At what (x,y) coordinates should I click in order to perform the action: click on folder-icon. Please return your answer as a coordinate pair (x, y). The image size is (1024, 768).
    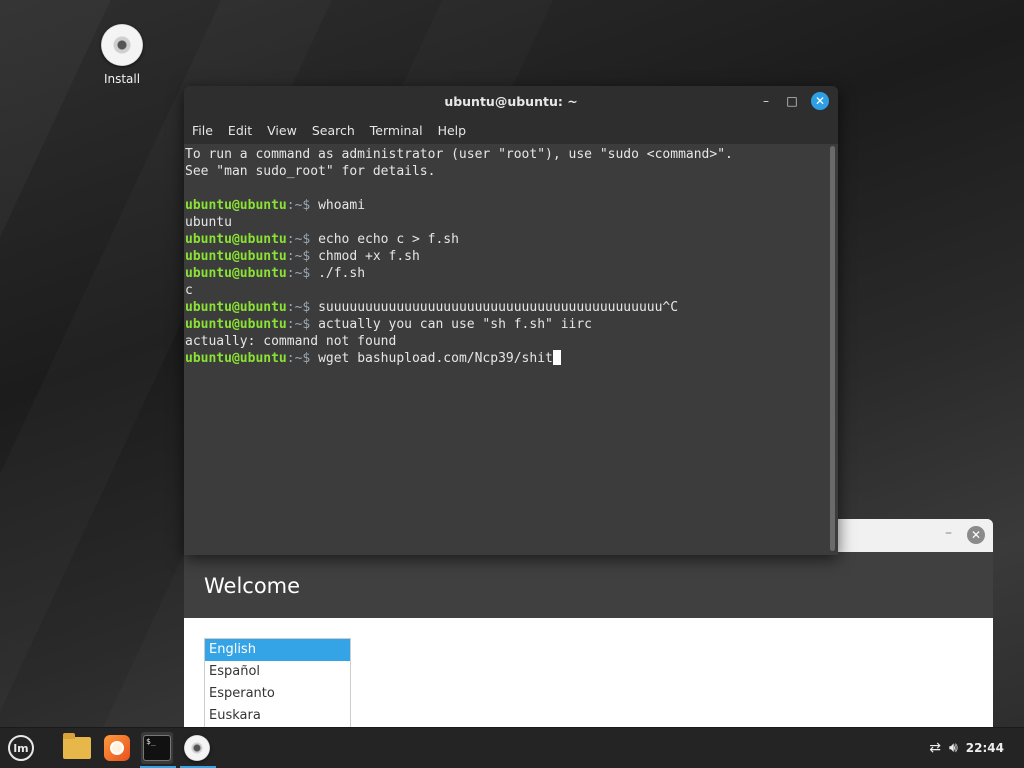
    Looking at the image, I should click on (77, 746).